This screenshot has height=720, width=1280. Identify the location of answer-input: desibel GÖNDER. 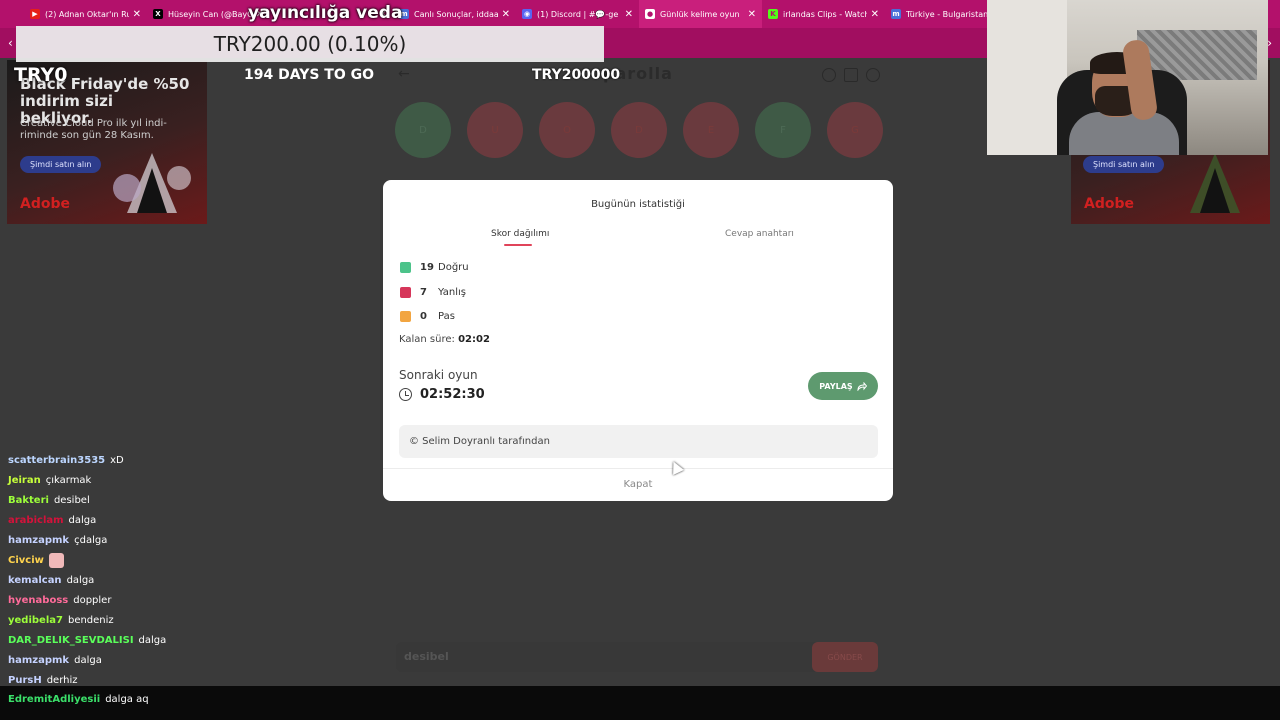
(637, 657).